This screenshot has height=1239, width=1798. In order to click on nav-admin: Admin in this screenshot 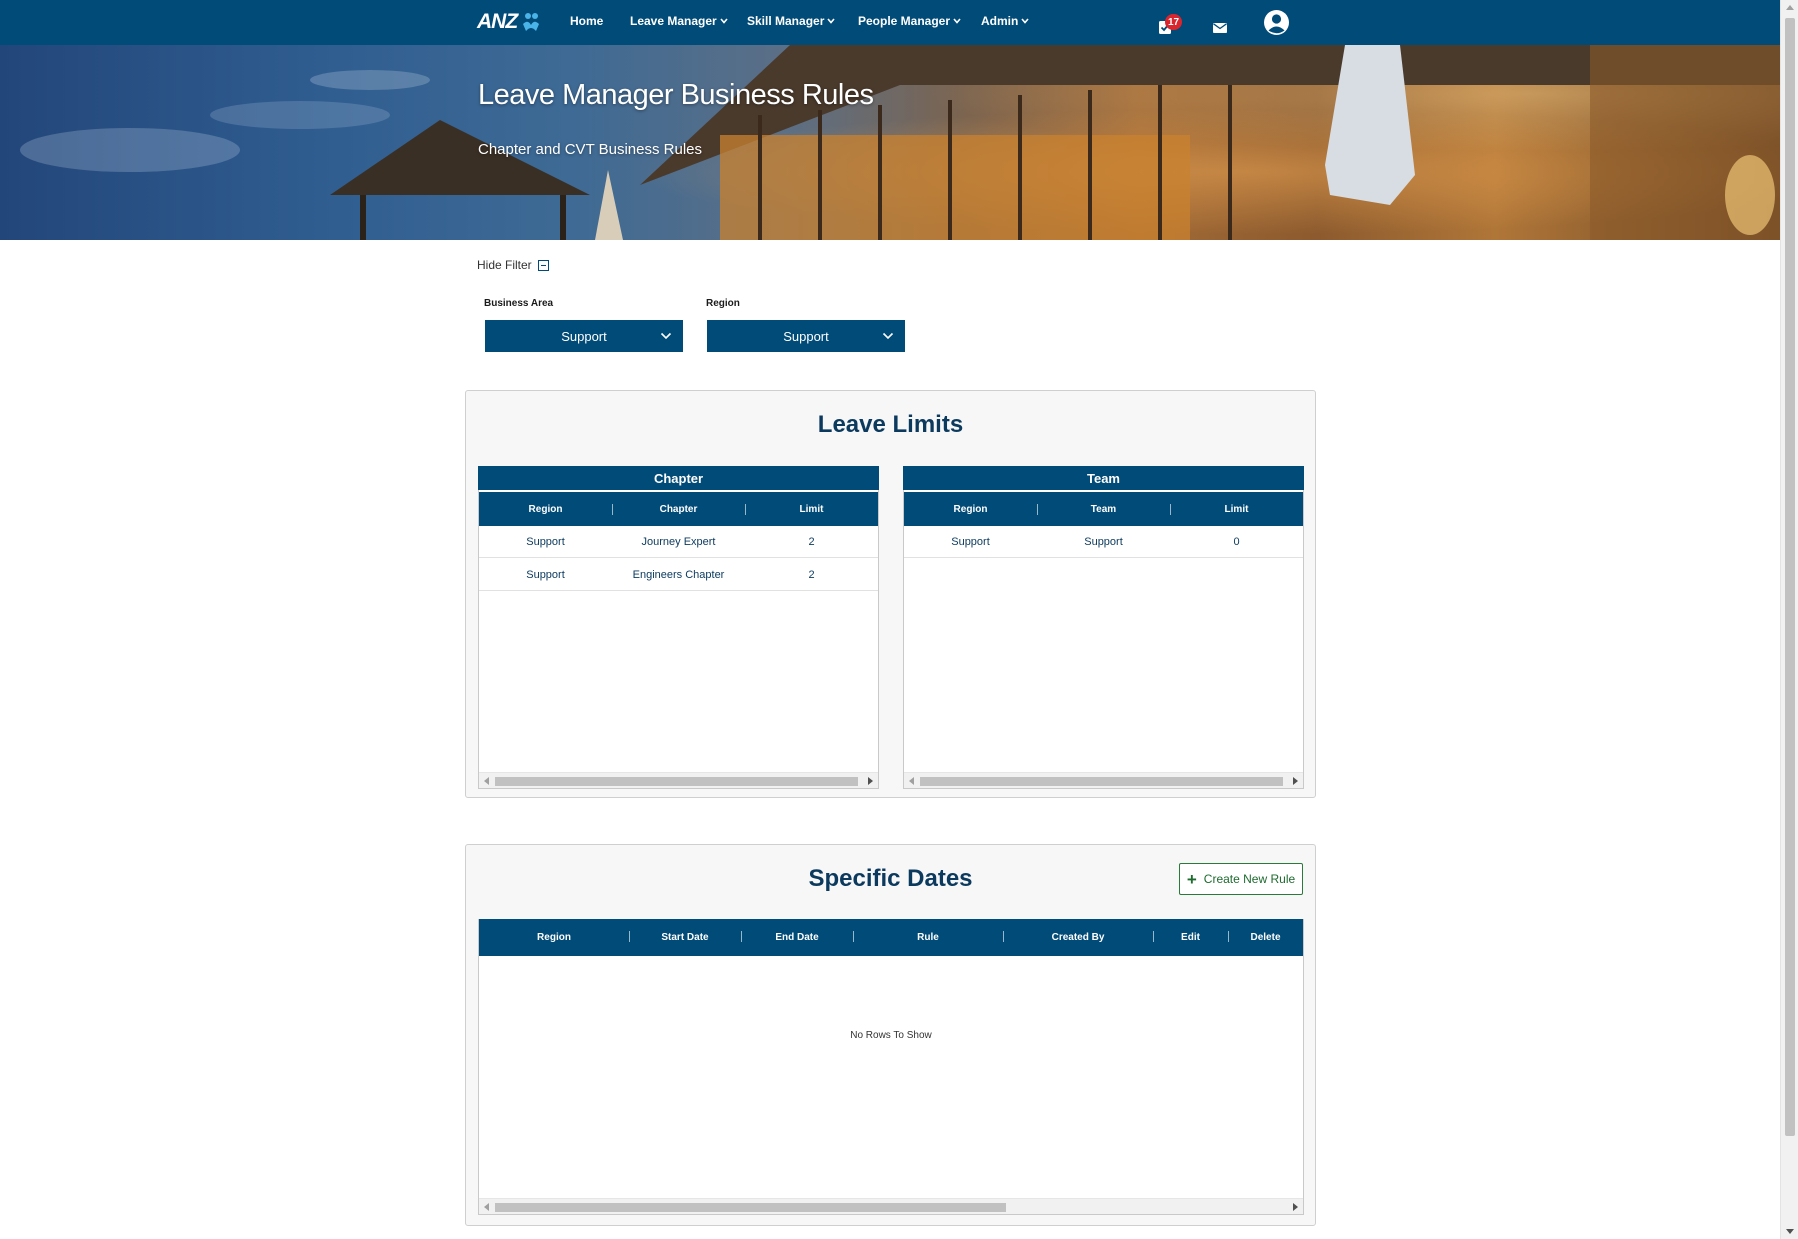, I will do `click(1005, 21)`.